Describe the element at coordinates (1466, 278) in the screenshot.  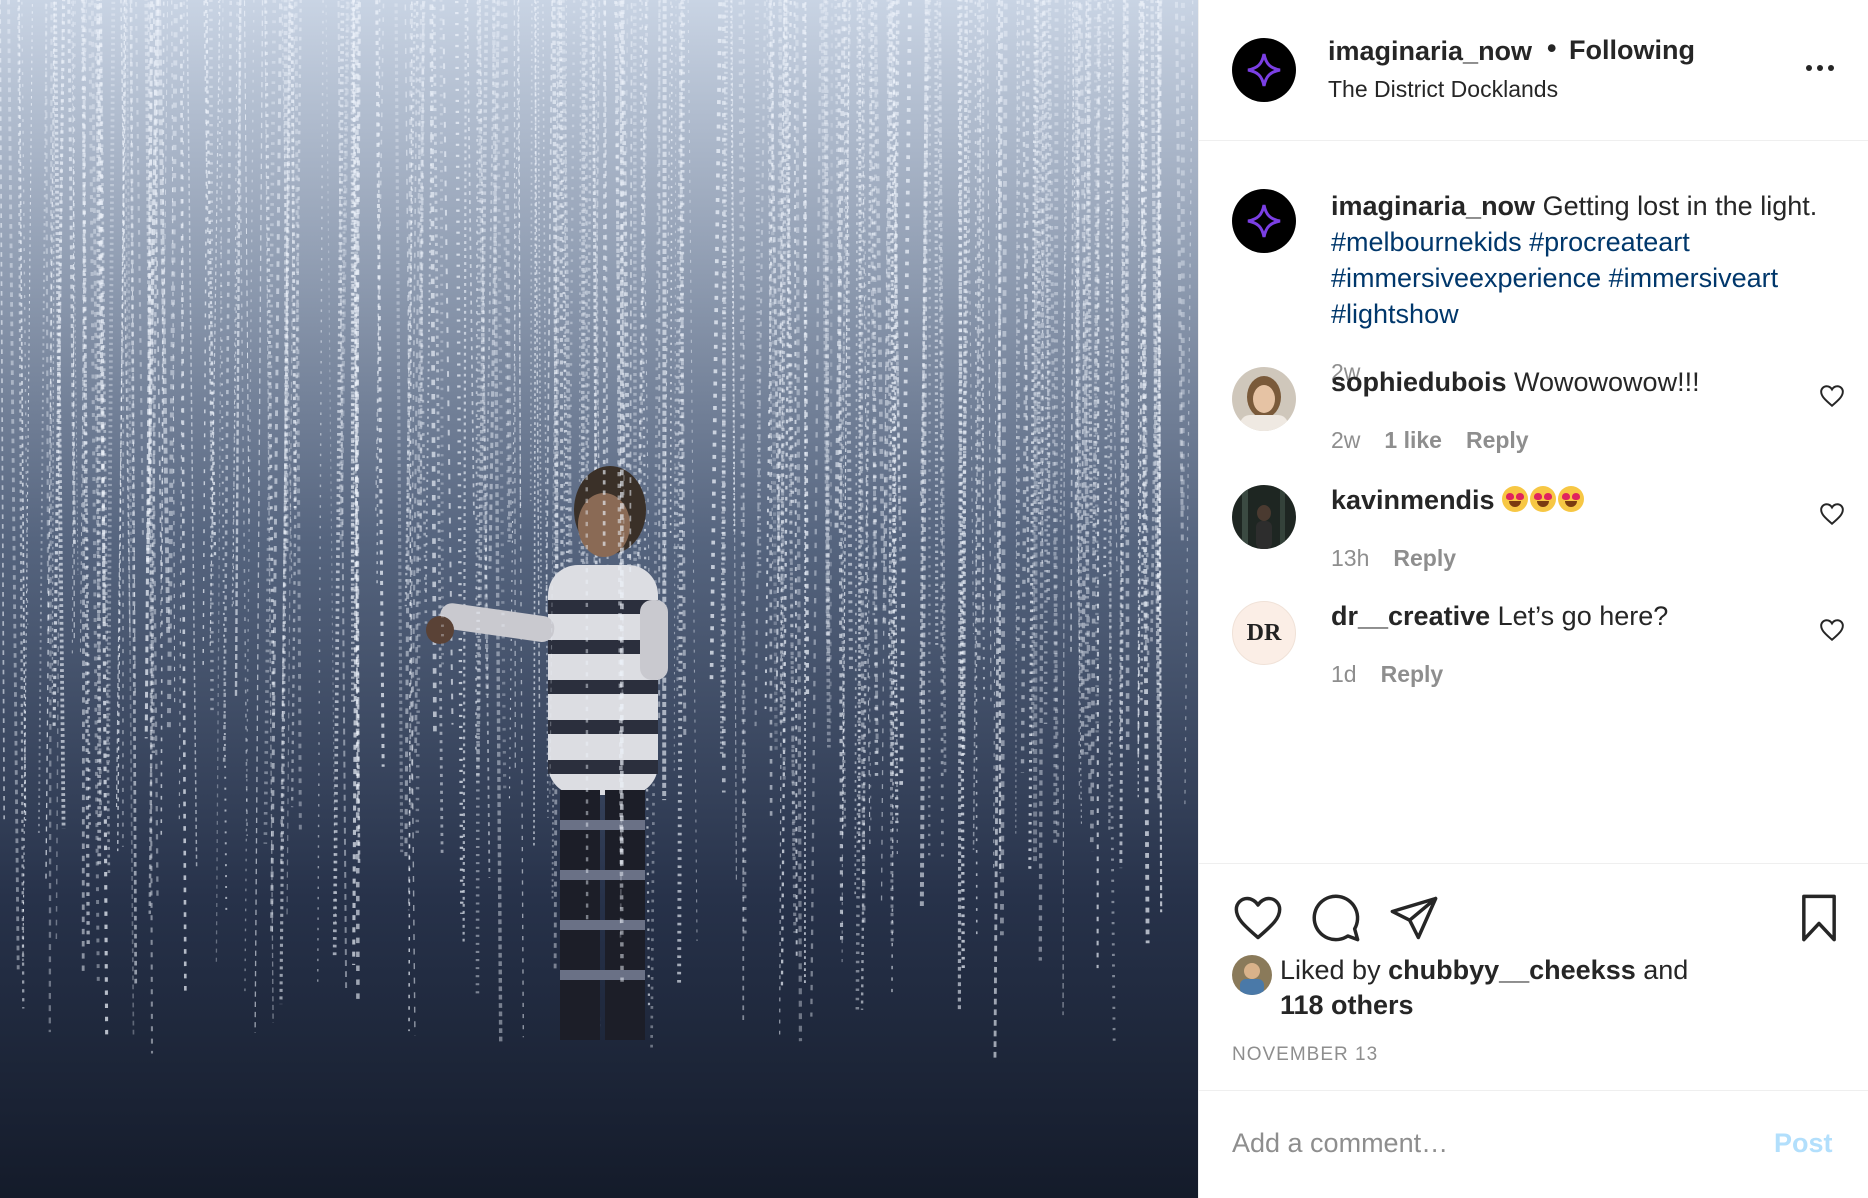
I see `hashtag-link: #immersiveexperience` at that location.